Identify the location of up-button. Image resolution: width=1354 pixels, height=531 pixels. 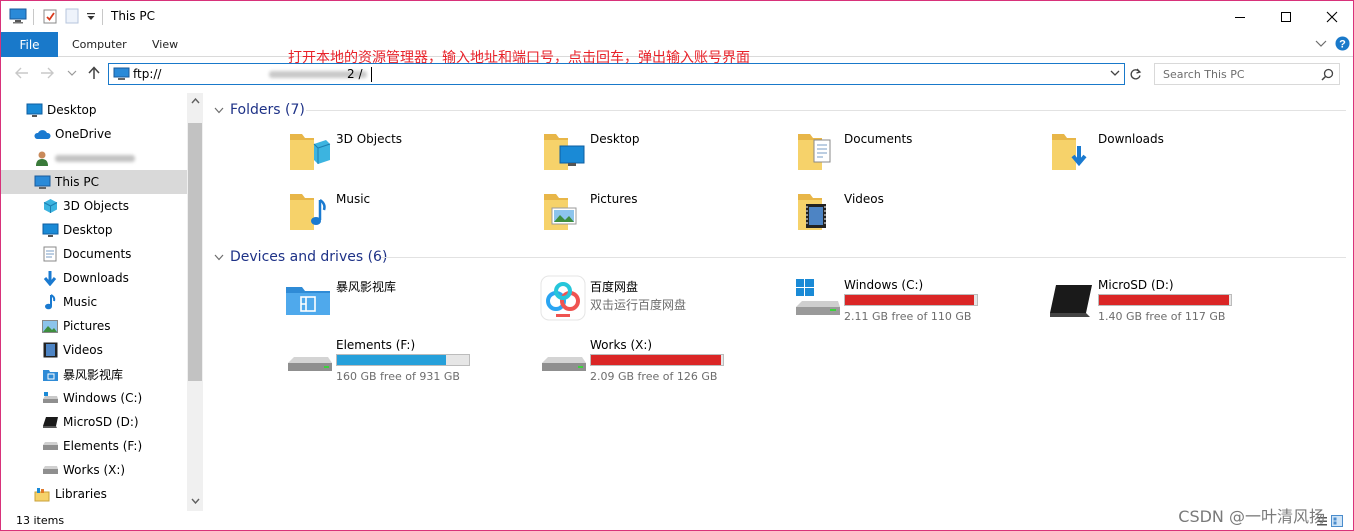
(94, 73).